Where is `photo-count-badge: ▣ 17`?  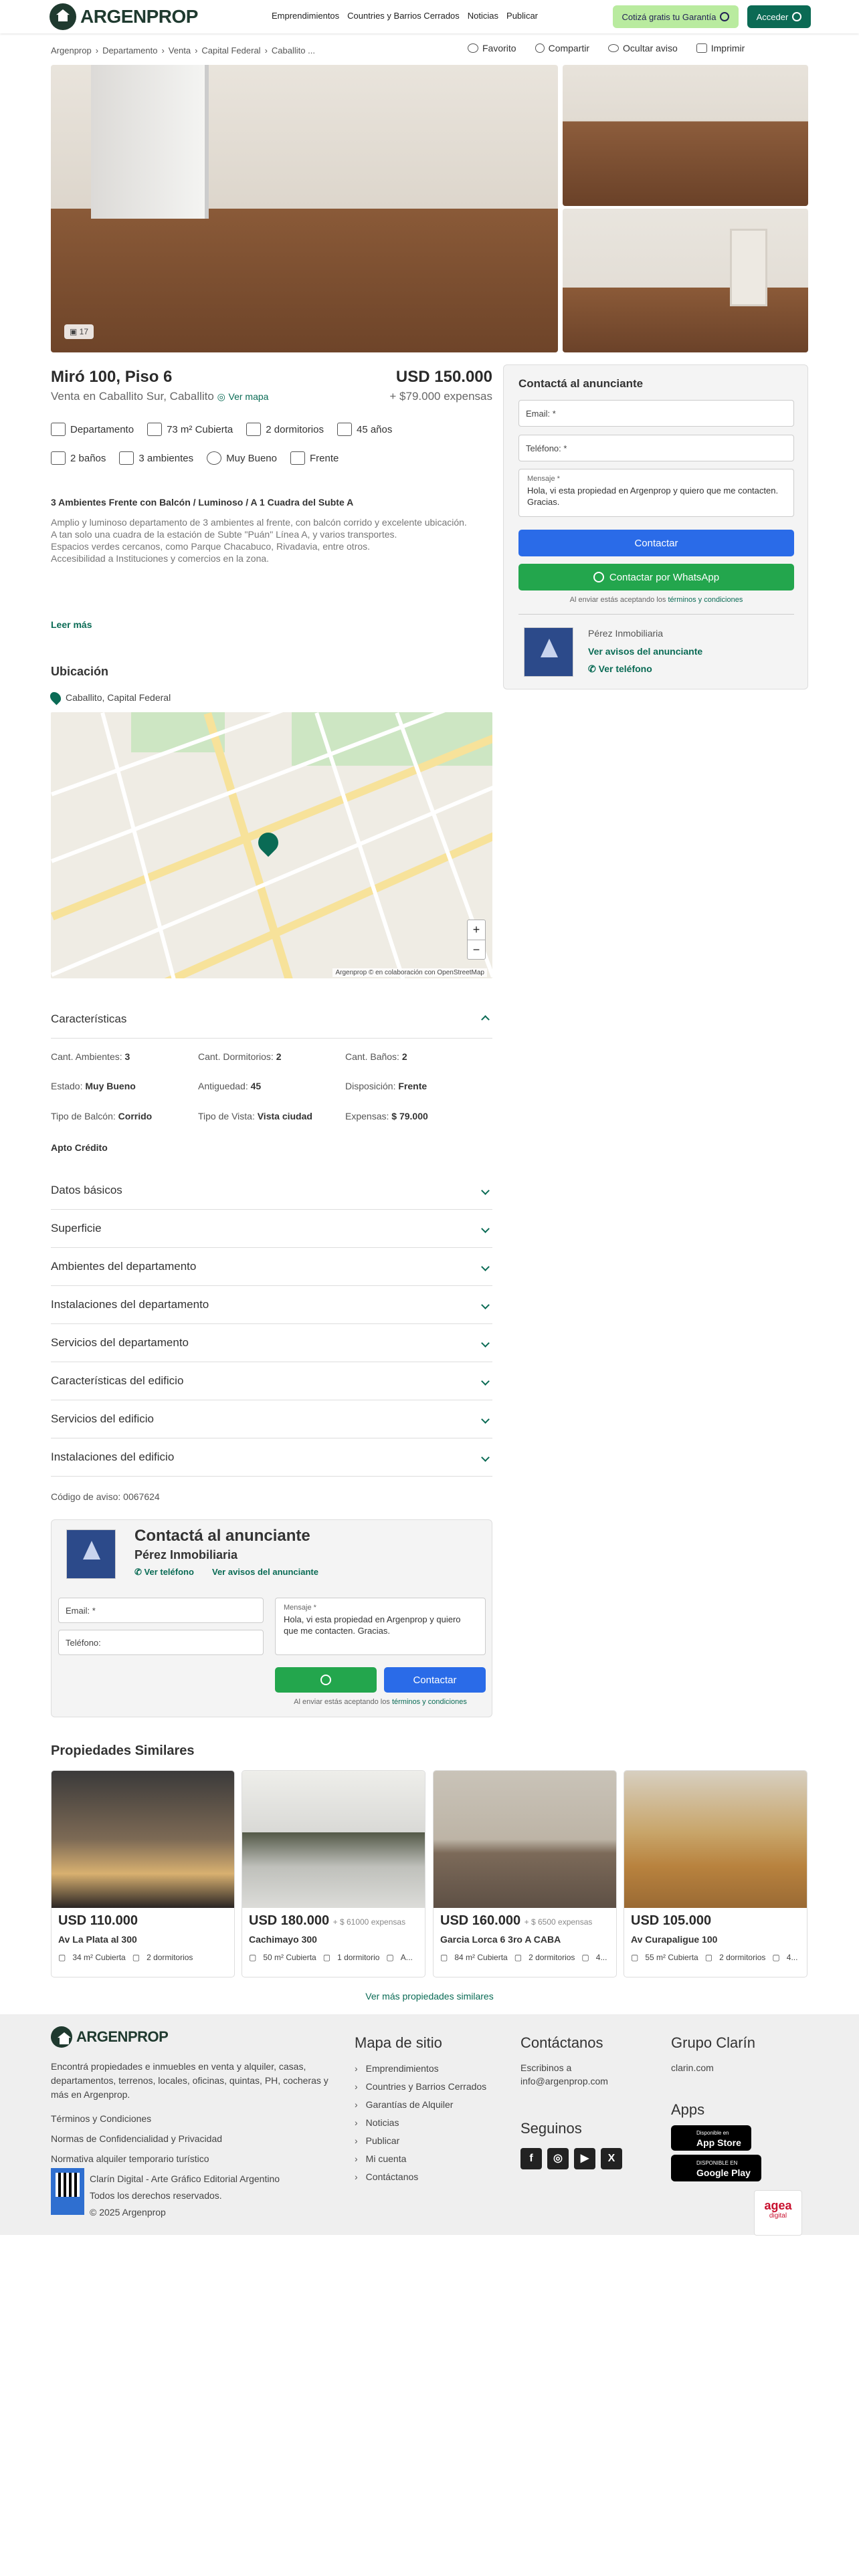
photo-count-badge: ▣ 17 is located at coordinates (79, 331).